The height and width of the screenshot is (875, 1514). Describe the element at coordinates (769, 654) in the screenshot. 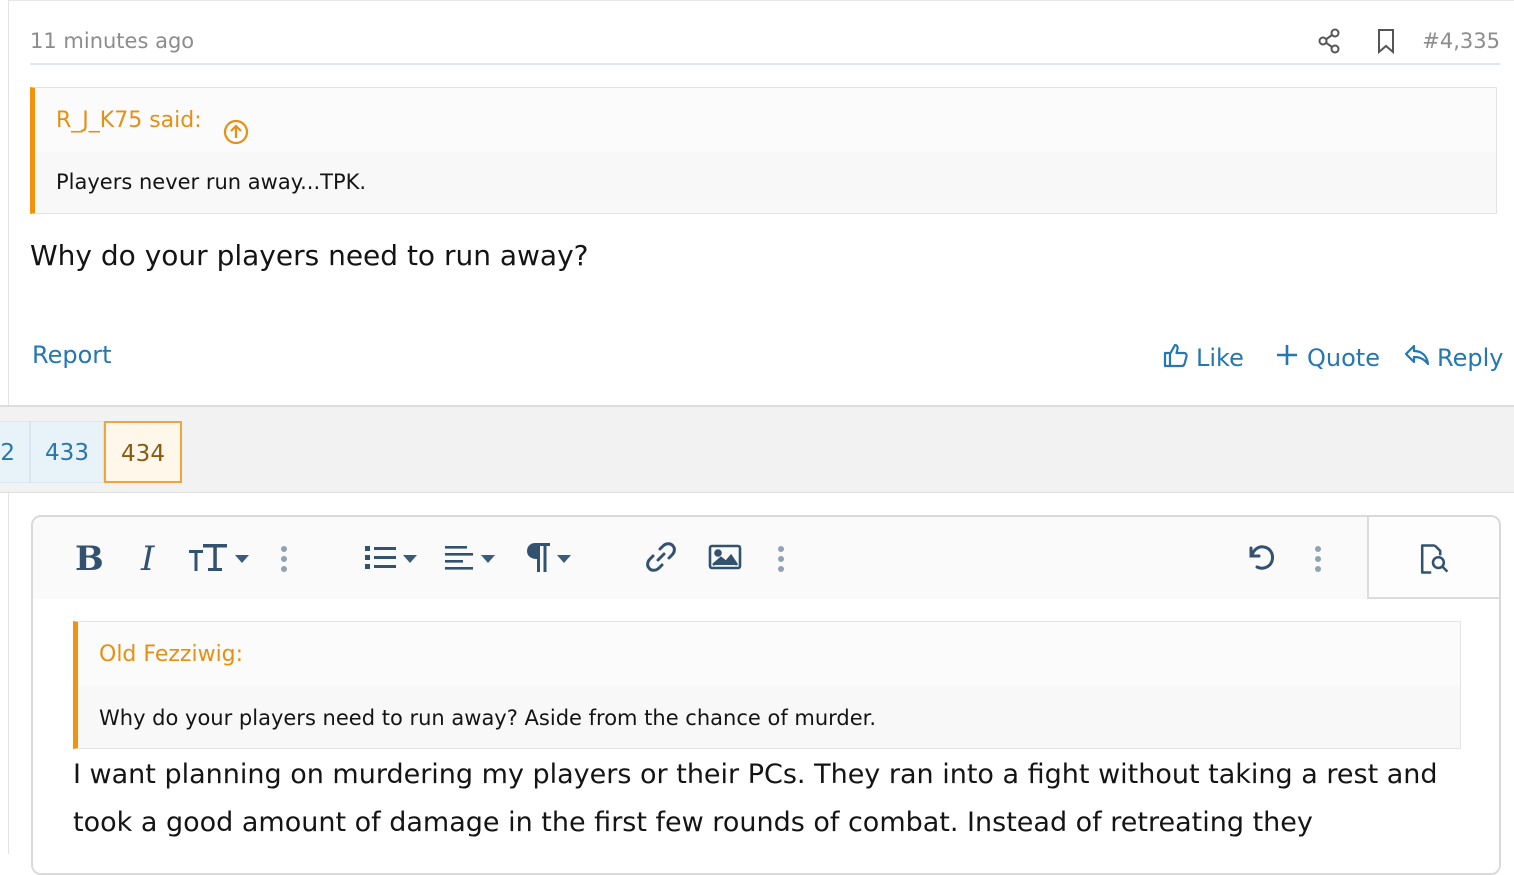

I see `editor-quote-author: Old Fezziwig:` at that location.